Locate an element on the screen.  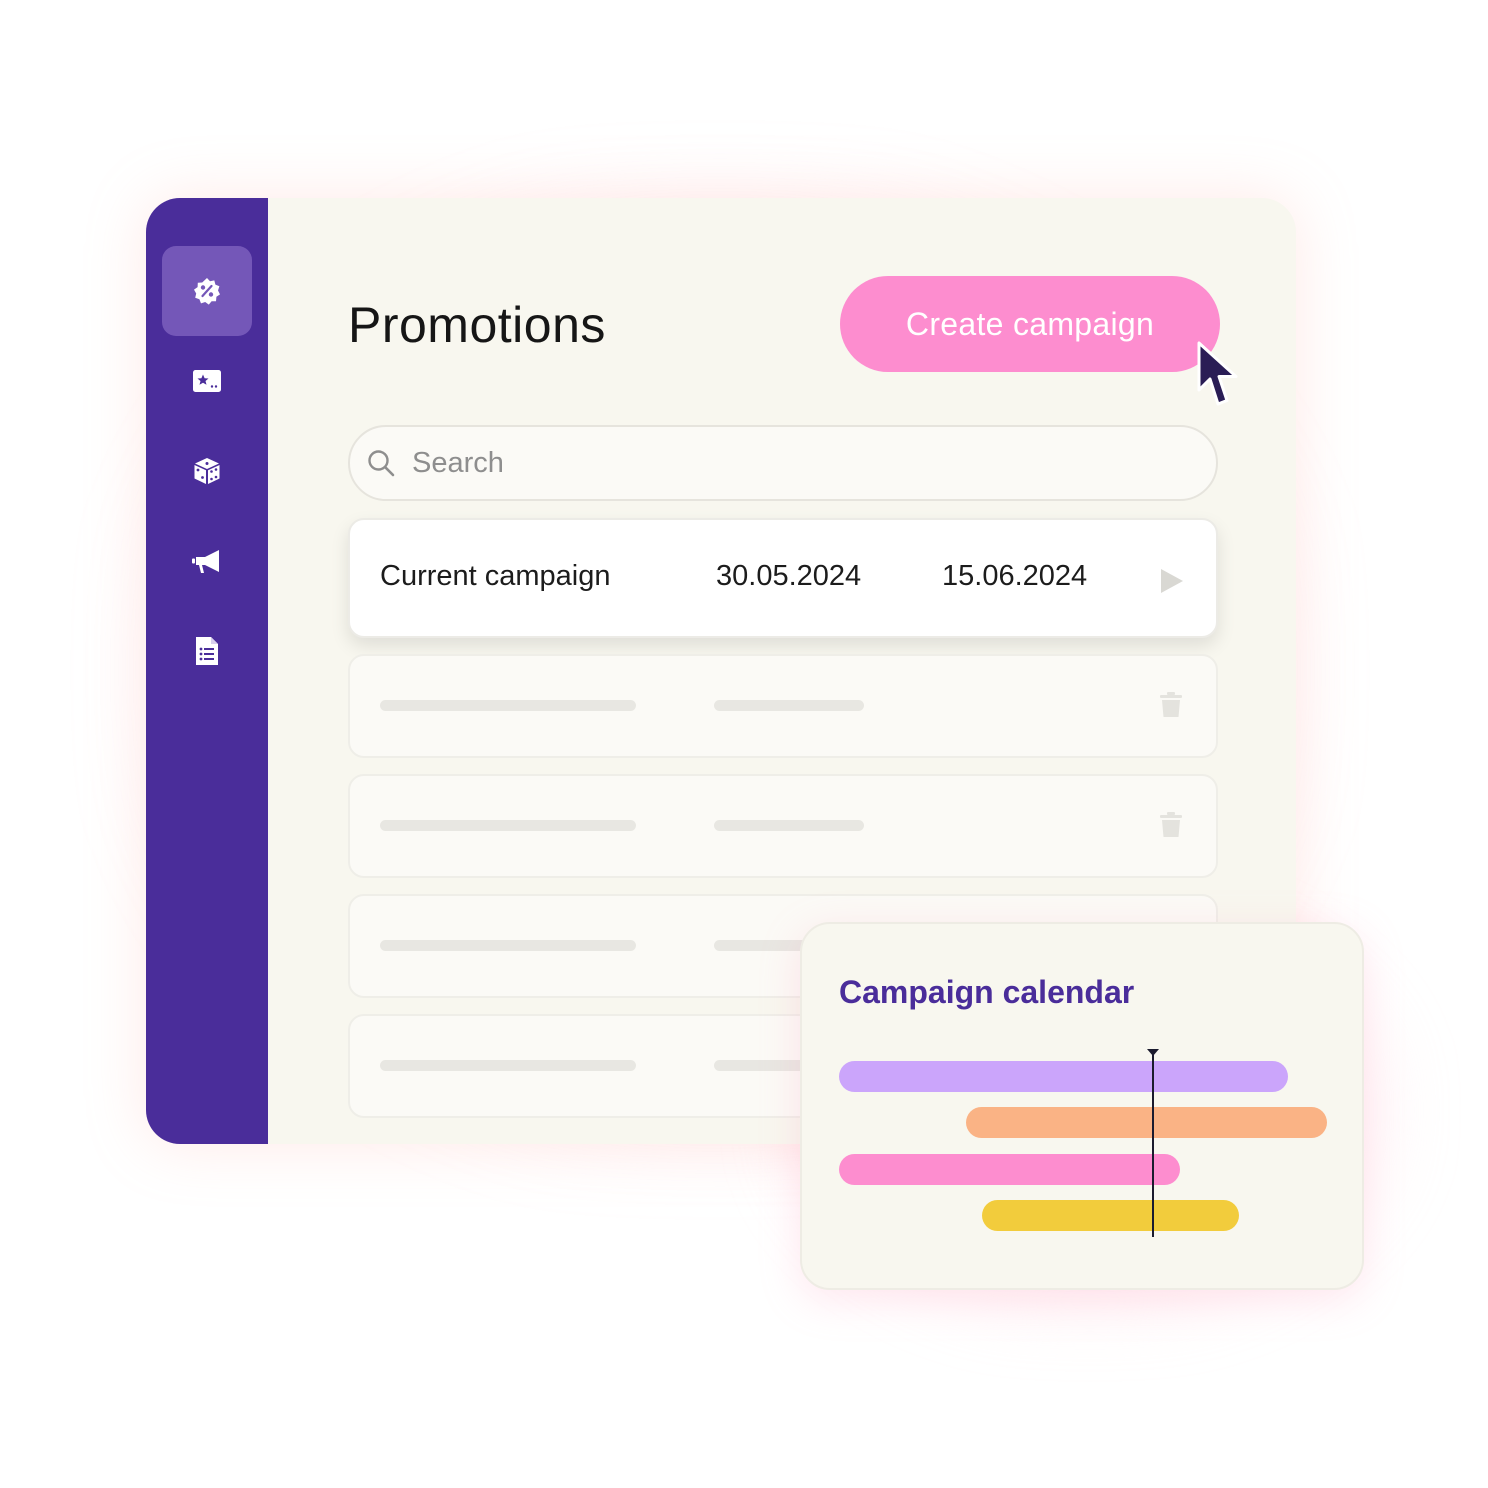
campaign-name: Current campaign is located at coordinates (495, 576).